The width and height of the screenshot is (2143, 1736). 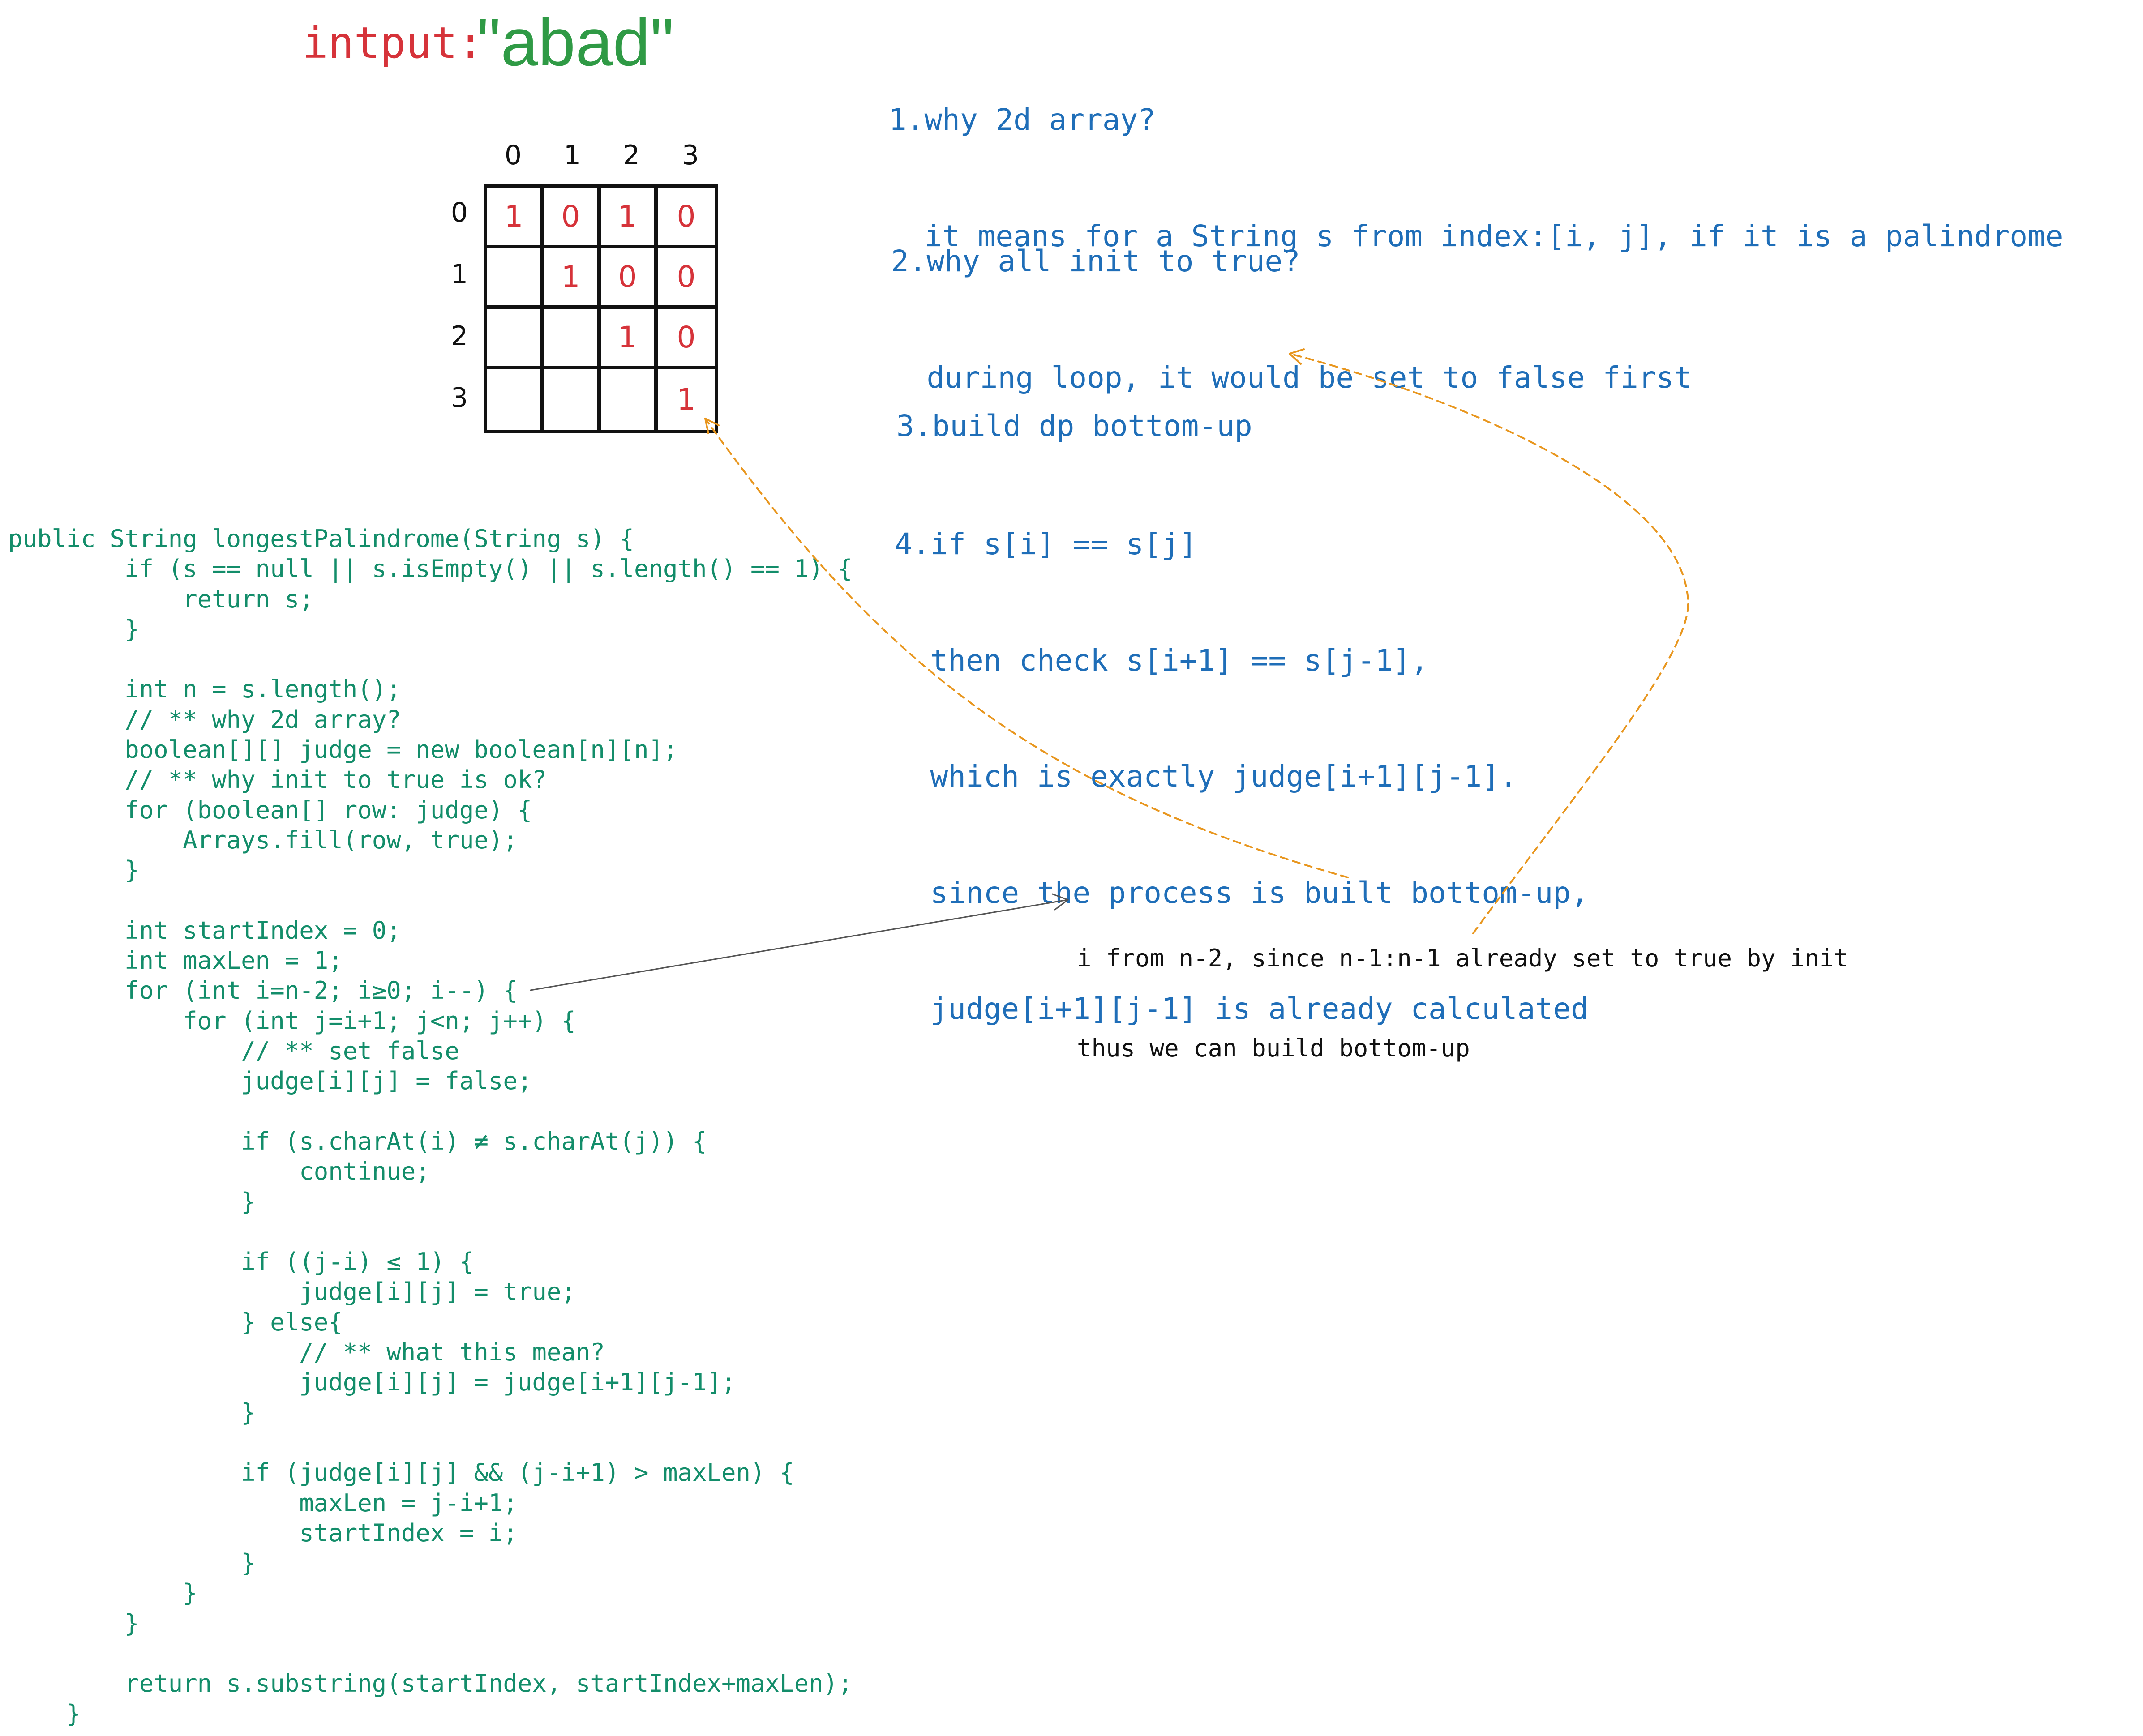 What do you see at coordinates (1026, 648) in the screenshot?
I see `dashed-arrow-to-matrix-cell` at bounding box center [1026, 648].